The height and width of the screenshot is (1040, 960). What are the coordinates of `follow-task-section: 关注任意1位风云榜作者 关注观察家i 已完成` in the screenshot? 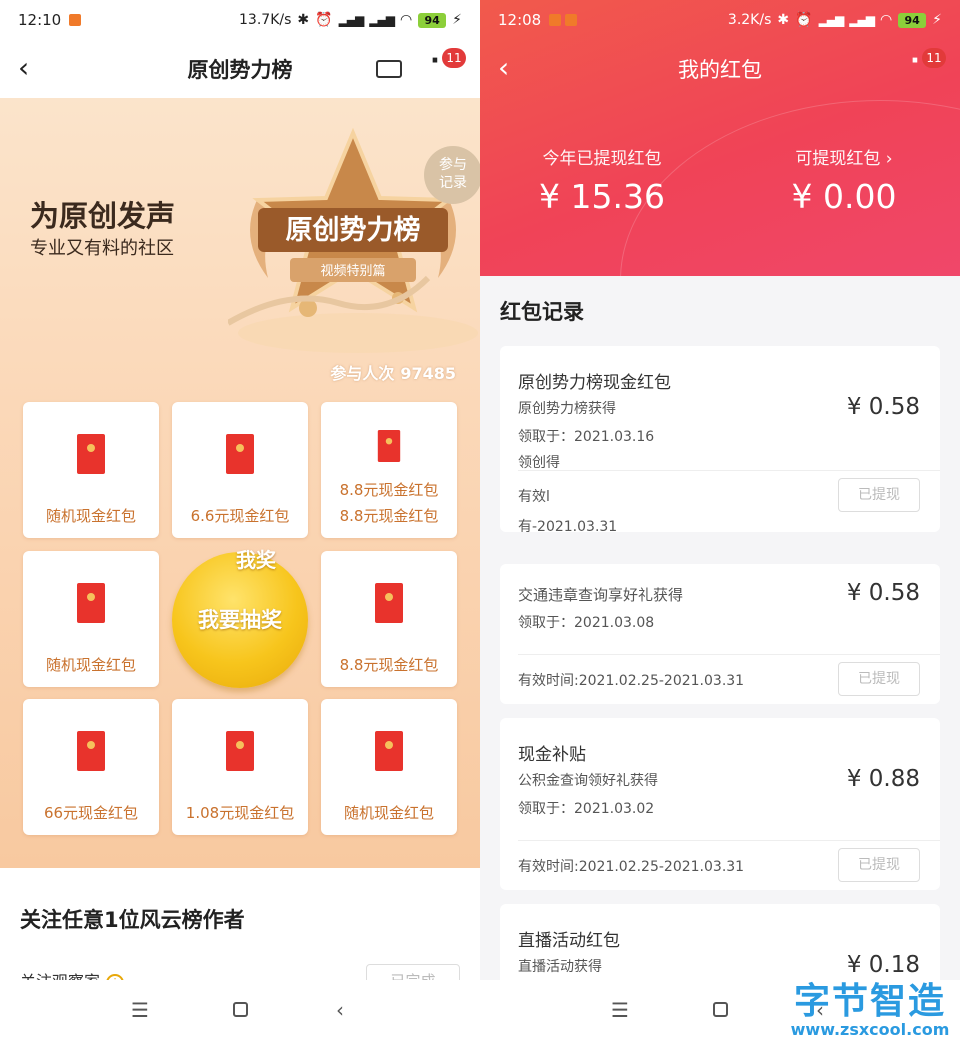 It's located at (240, 939).